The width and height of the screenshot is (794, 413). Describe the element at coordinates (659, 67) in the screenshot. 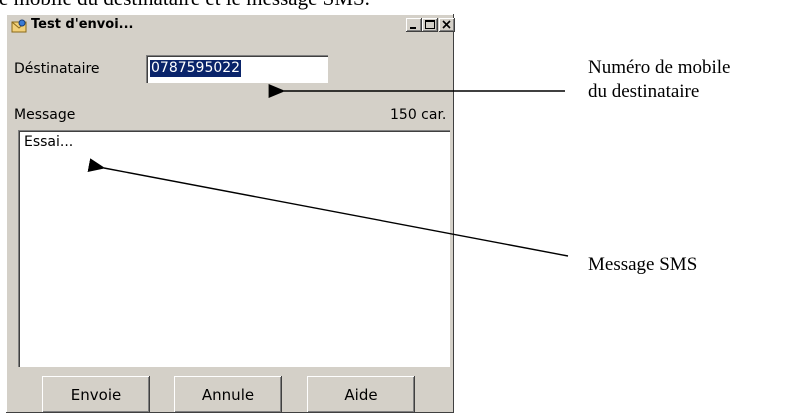

I see `recipient-callout-line1: Numéro de mobile` at that location.